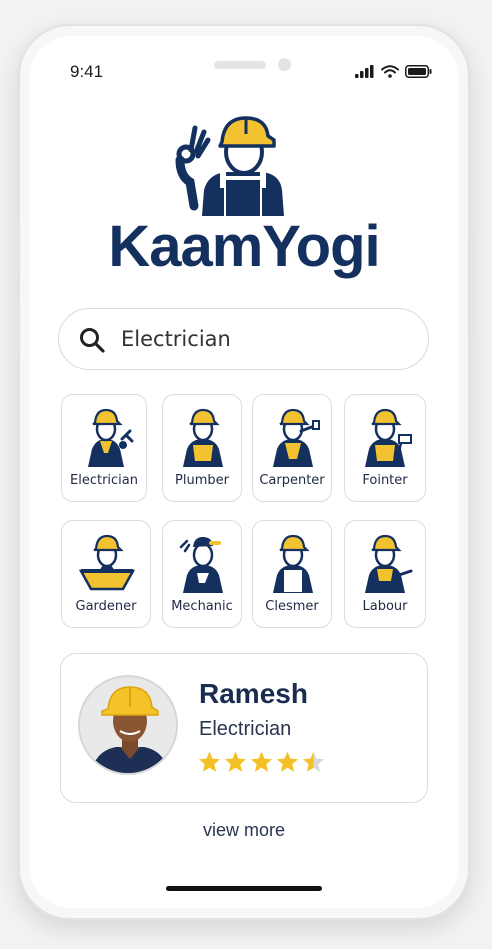  I want to click on cleaner-icon, so click(293, 563).